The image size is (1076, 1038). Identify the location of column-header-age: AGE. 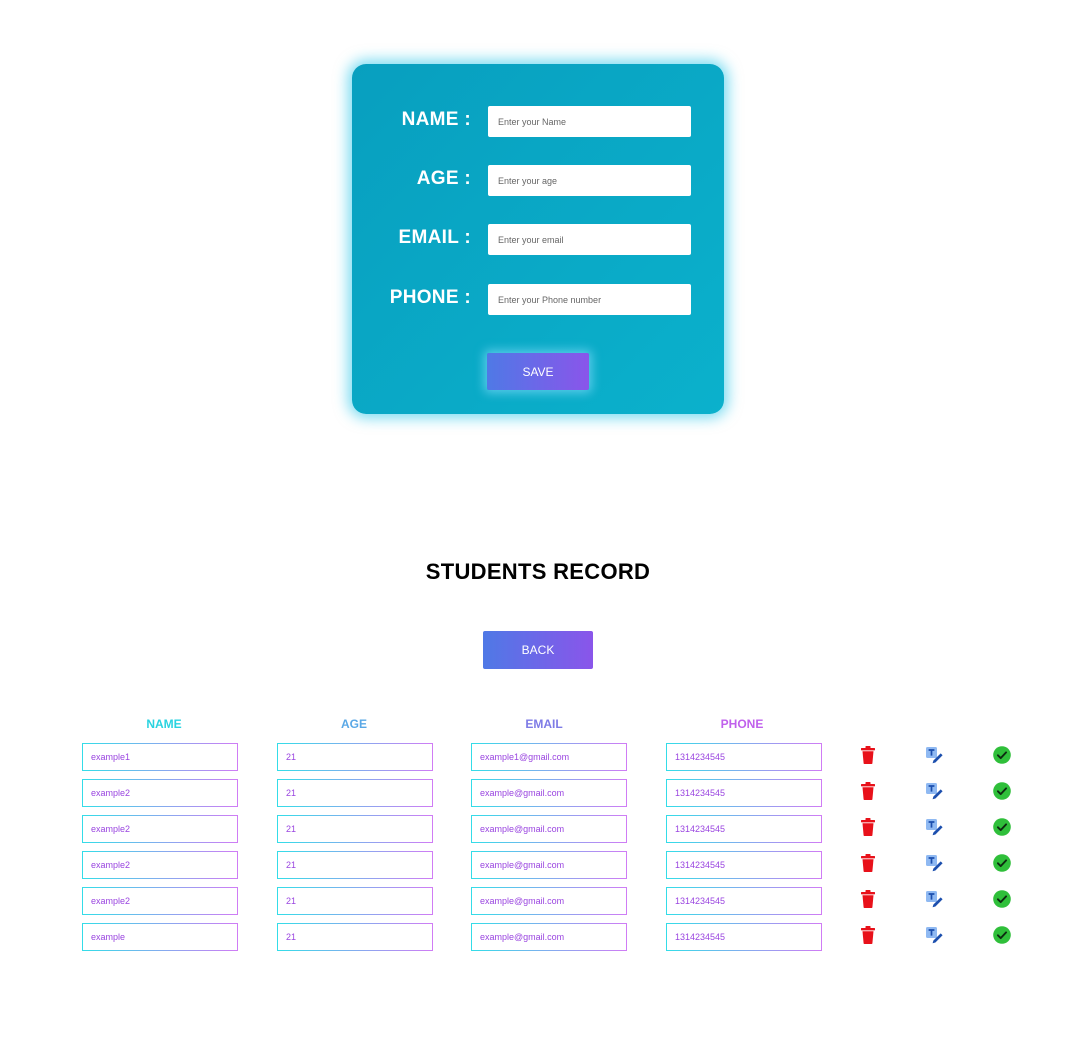
(353, 724).